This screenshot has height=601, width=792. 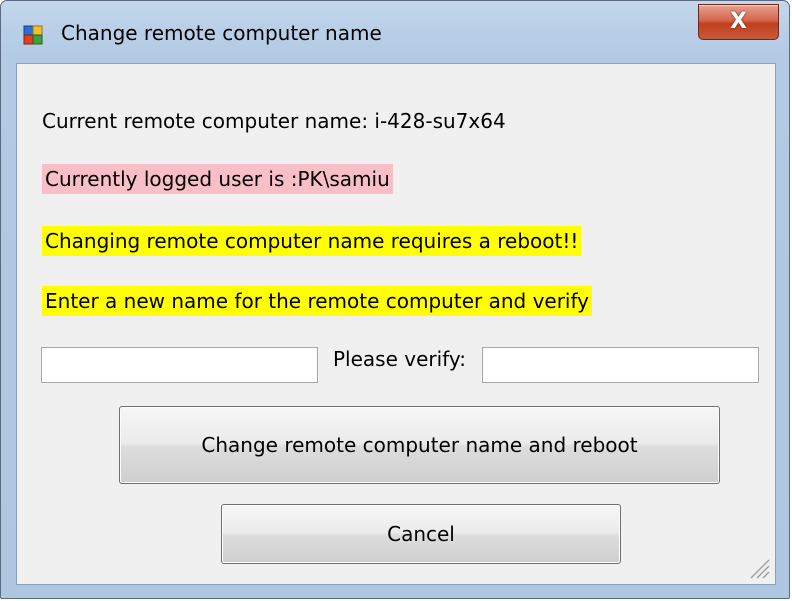 What do you see at coordinates (399, 359) in the screenshot?
I see `verify-label: Please verify:` at bounding box center [399, 359].